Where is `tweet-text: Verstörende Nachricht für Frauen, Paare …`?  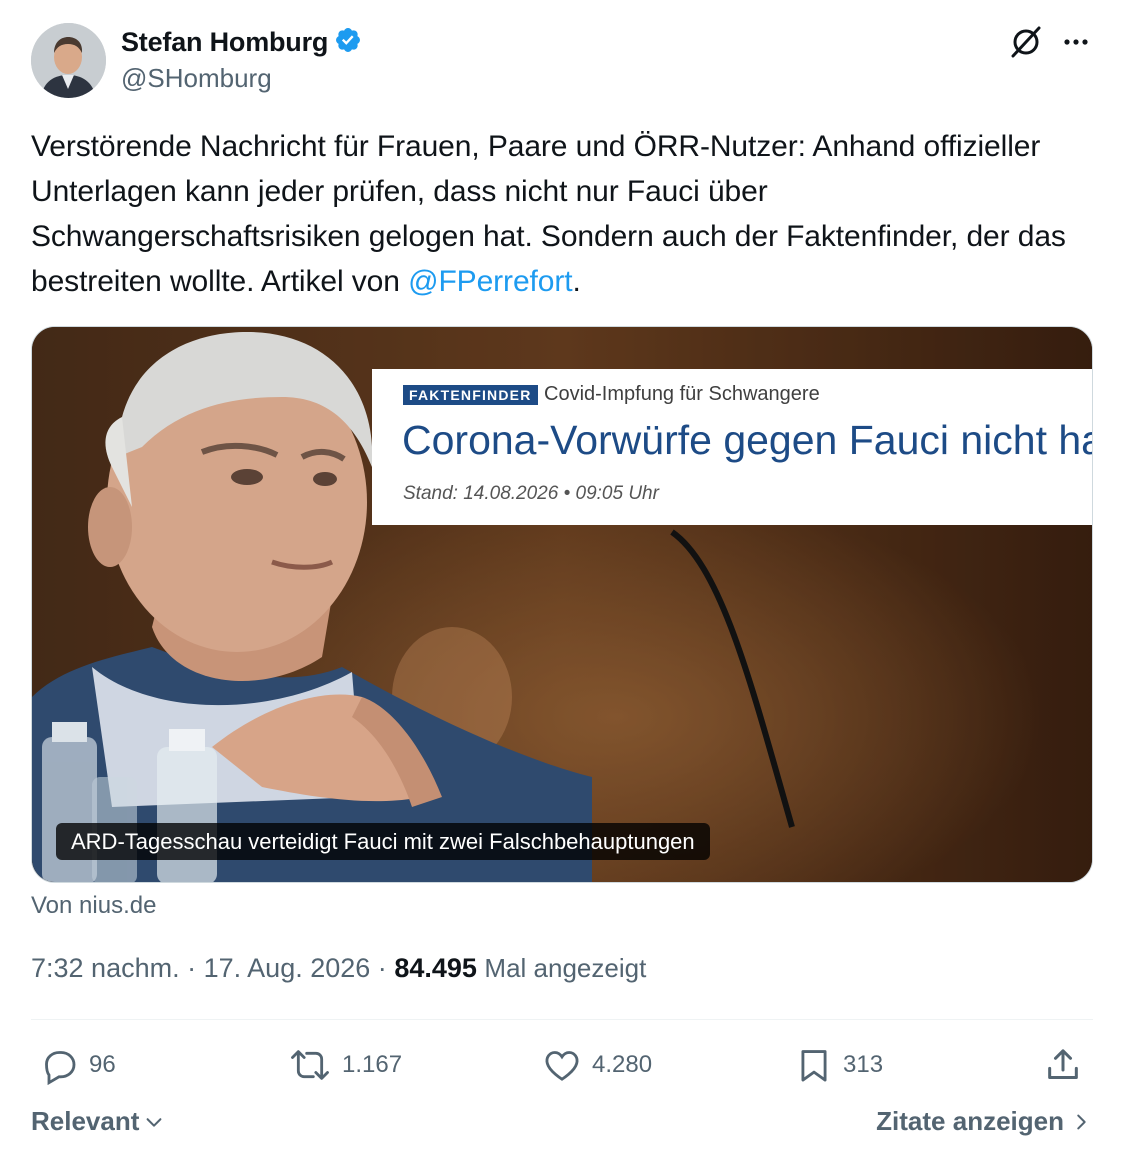
tweet-text: Verstörende Nachricht für Frauen, Paare … is located at coordinates (562, 214).